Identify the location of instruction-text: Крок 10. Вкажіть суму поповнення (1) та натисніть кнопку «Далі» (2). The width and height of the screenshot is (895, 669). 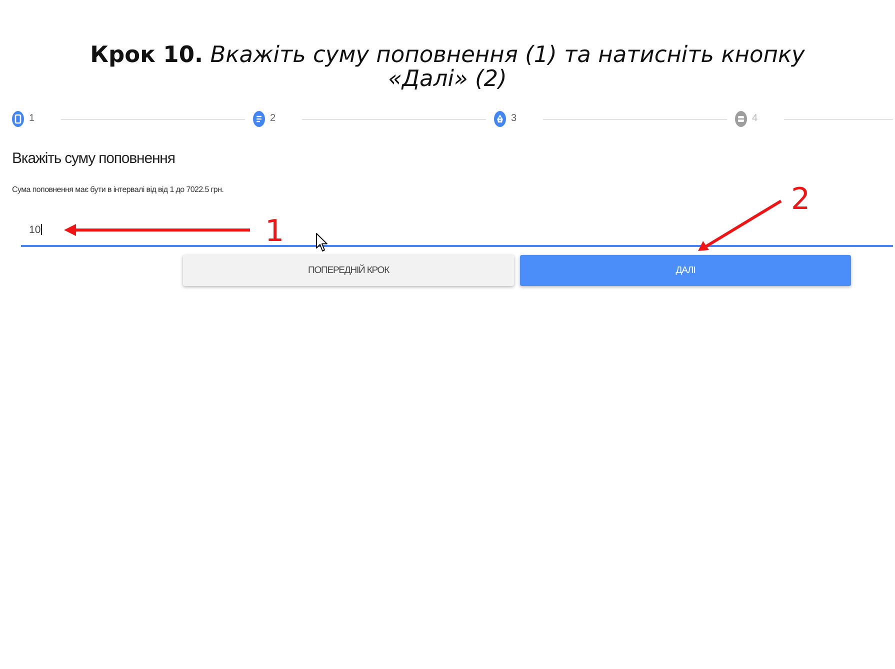
(447, 66).